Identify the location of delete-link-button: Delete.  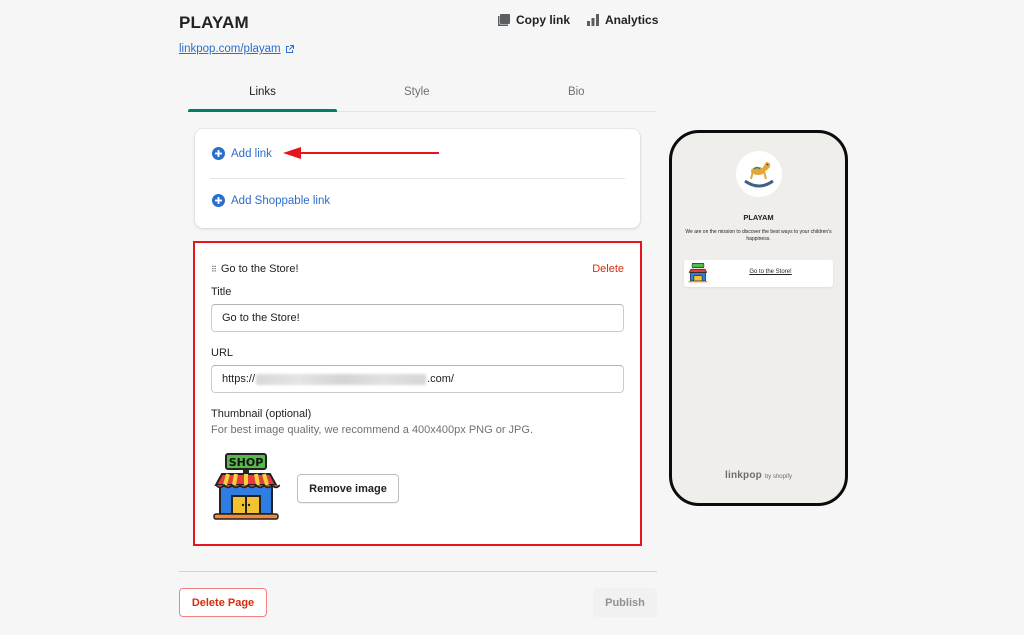
(608, 269).